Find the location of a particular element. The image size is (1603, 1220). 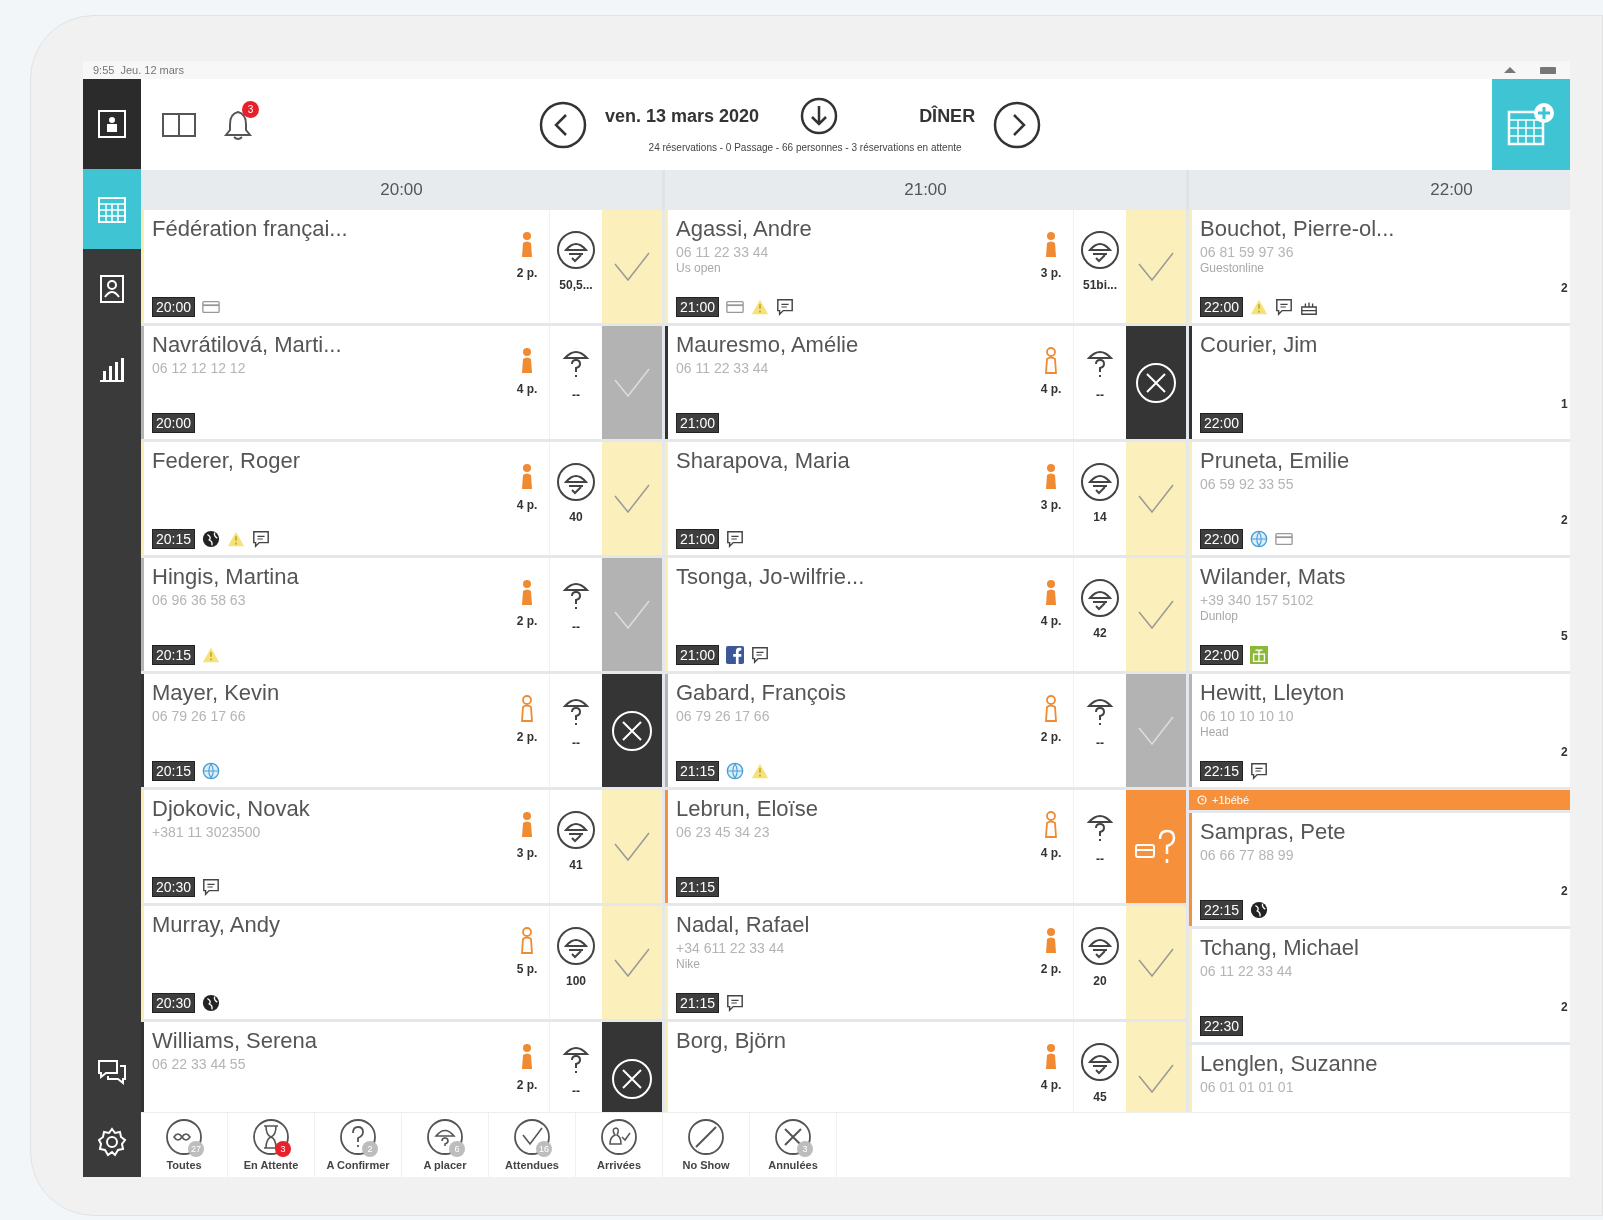

count-badge: 3 is located at coordinates (805, 1149).